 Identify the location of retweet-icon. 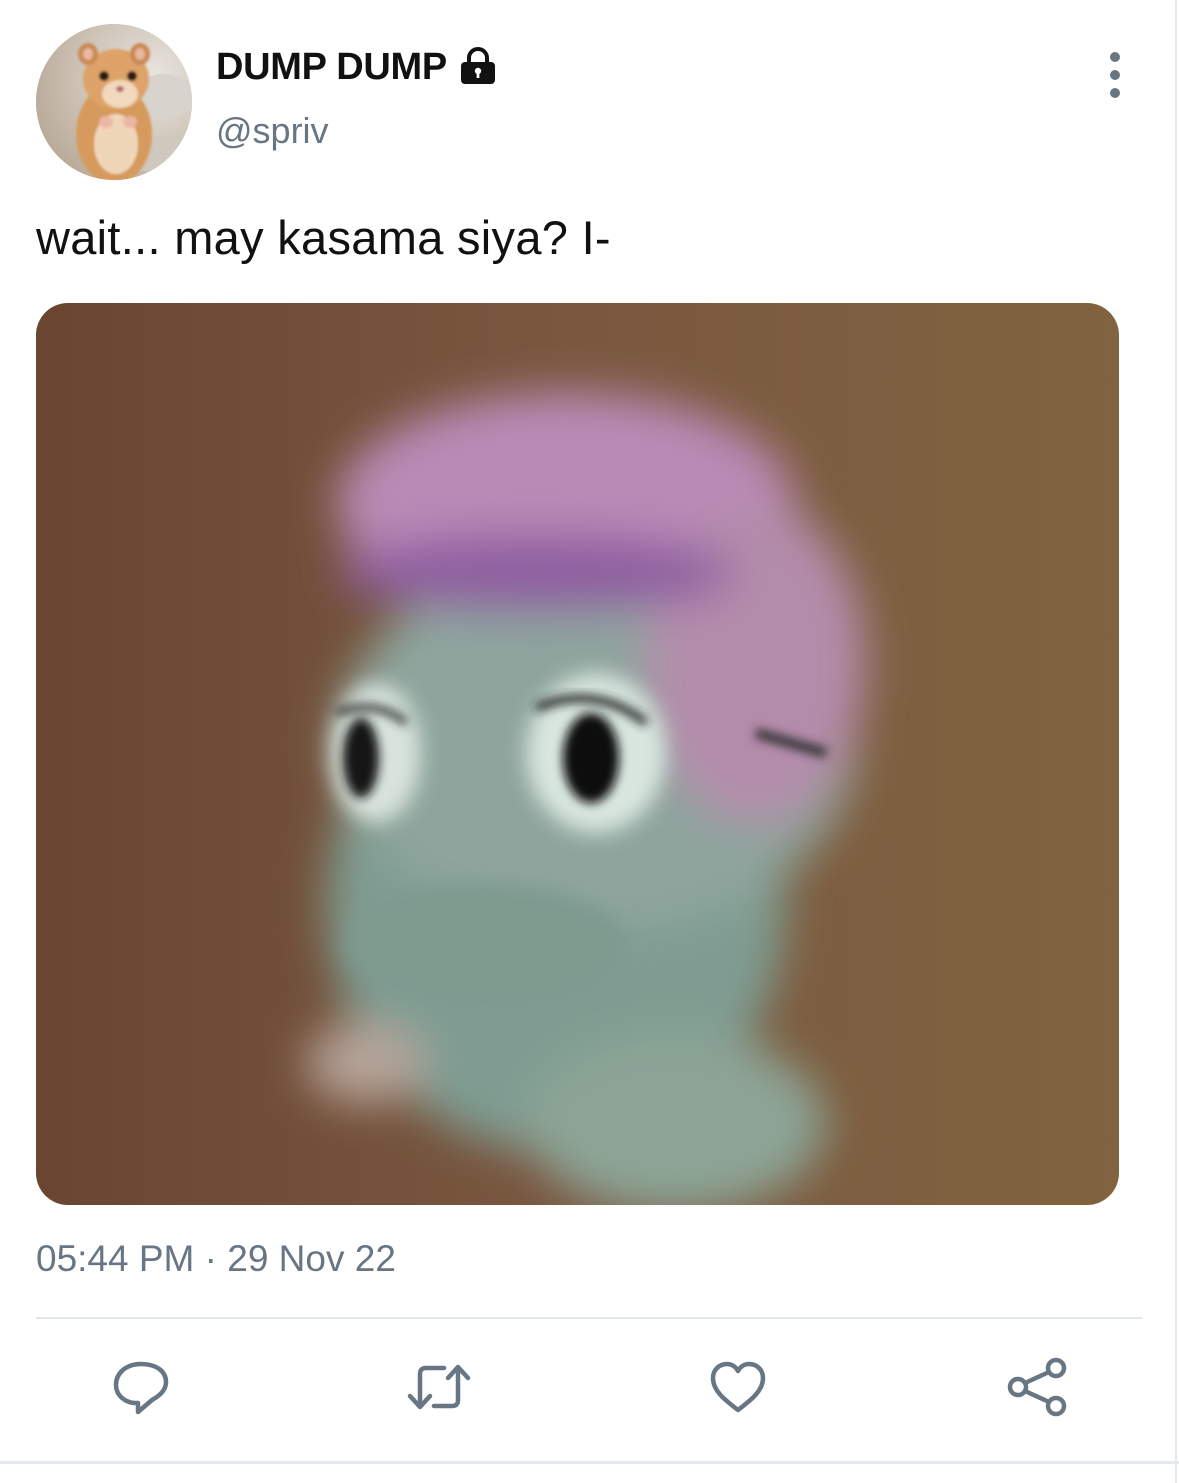
(439, 1387).